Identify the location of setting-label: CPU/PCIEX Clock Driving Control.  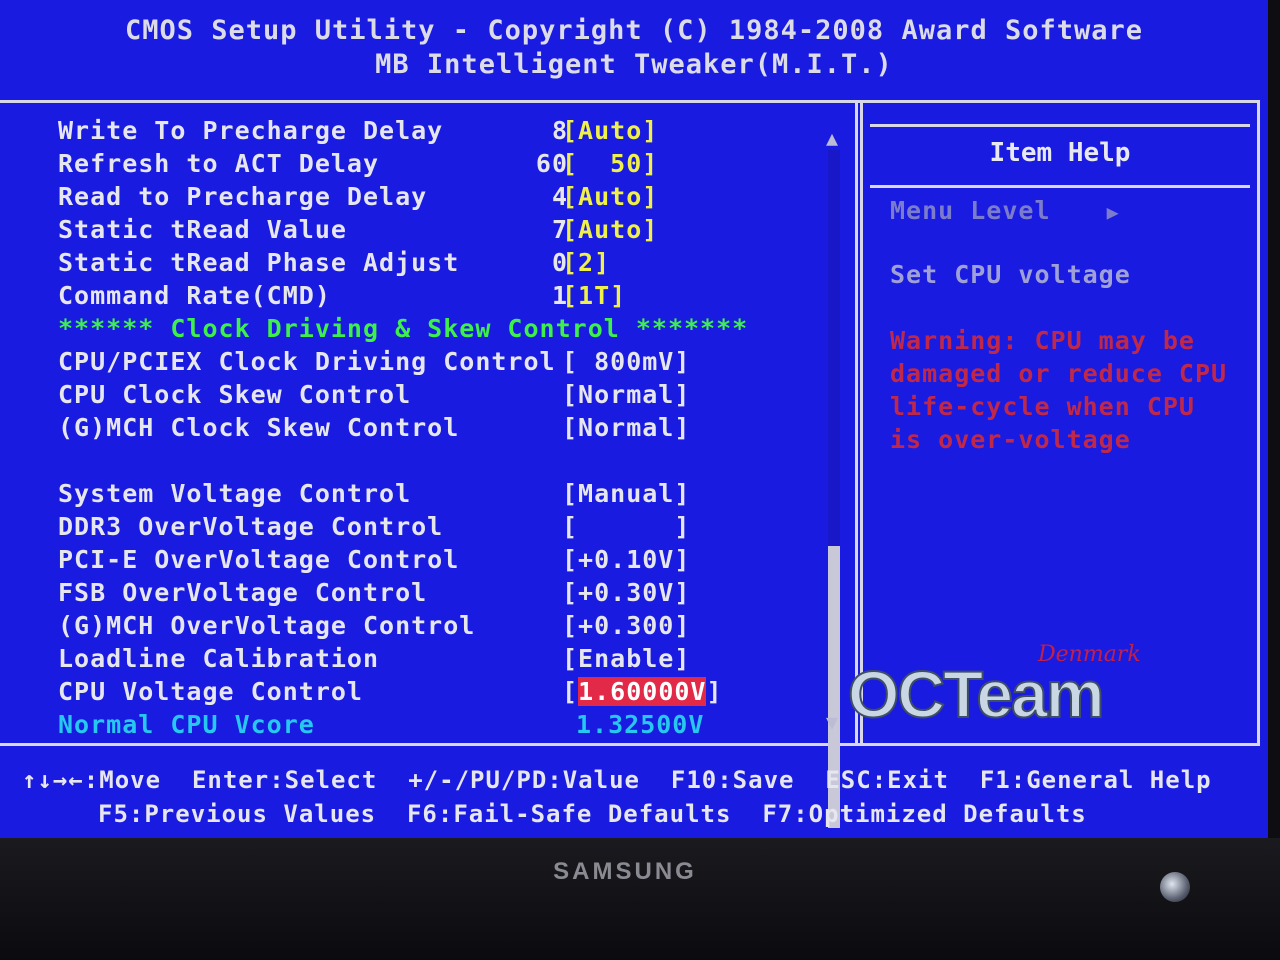
(307, 361).